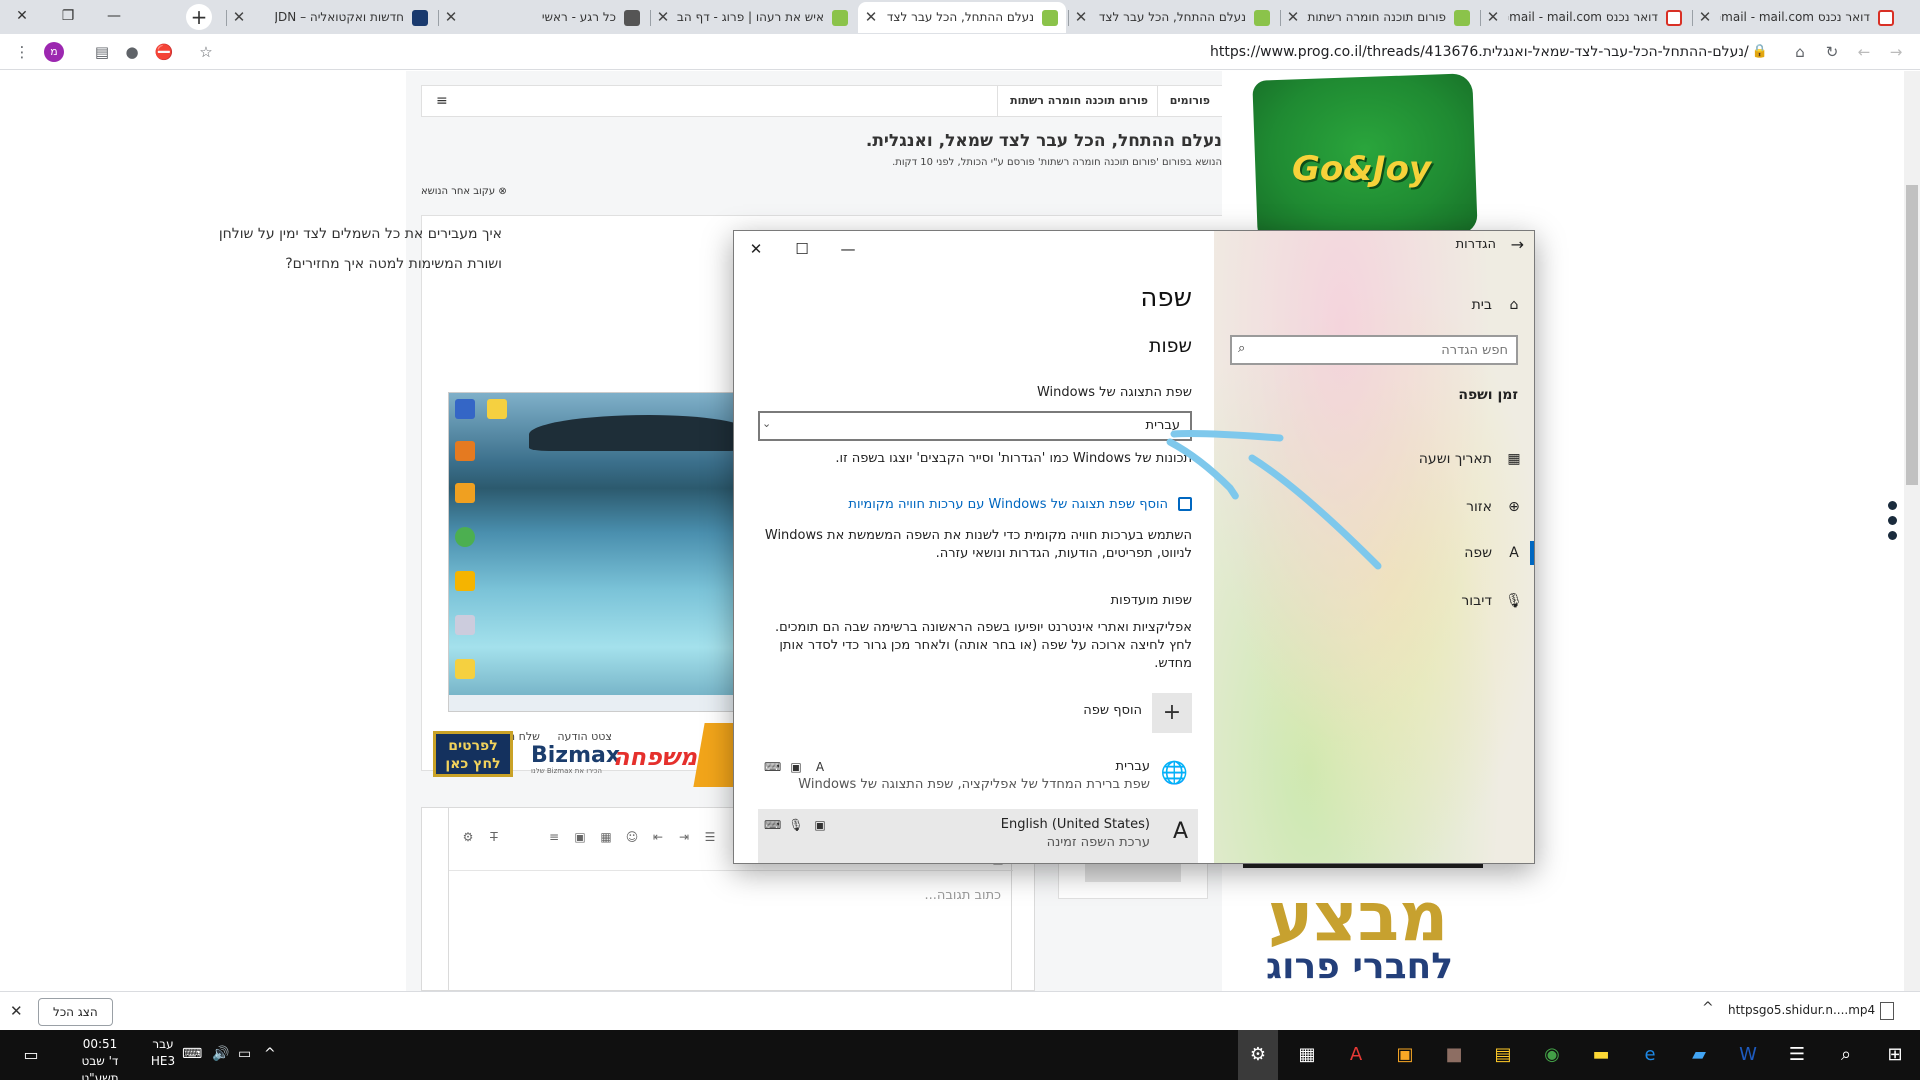 This screenshot has height=1080, width=1920. I want to click on search-input, so click(1383, 350).